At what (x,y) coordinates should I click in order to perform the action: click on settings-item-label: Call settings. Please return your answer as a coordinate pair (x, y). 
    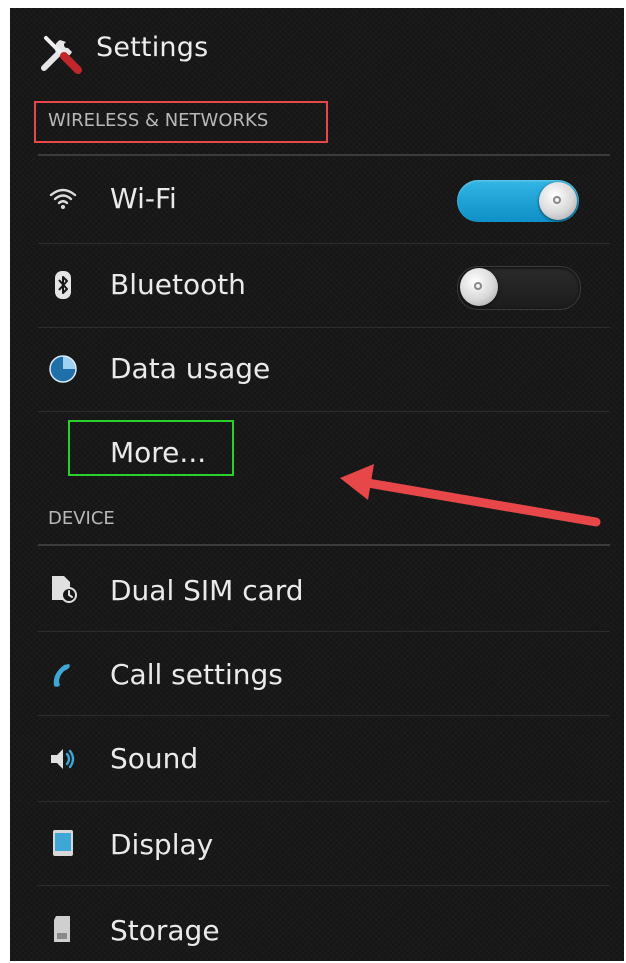
    Looking at the image, I should click on (196, 674).